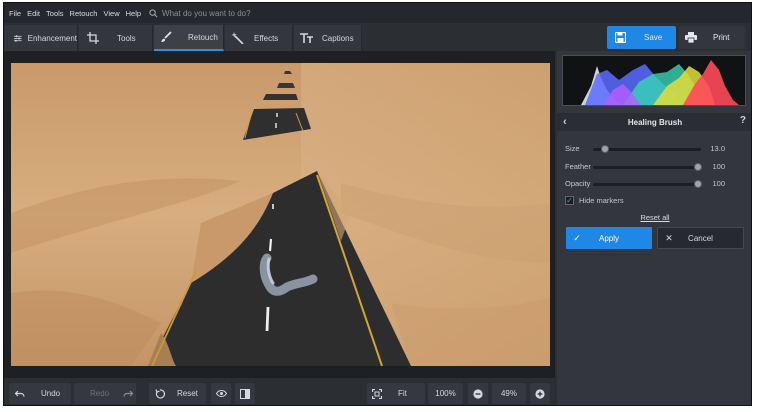  I want to click on tab-retouch: Retouch, so click(189, 38).